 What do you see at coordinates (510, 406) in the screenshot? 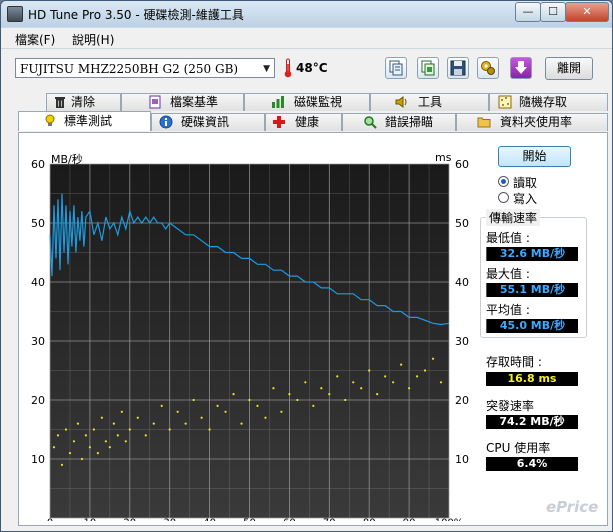
I see `burst-rate-label: 突發速率` at bounding box center [510, 406].